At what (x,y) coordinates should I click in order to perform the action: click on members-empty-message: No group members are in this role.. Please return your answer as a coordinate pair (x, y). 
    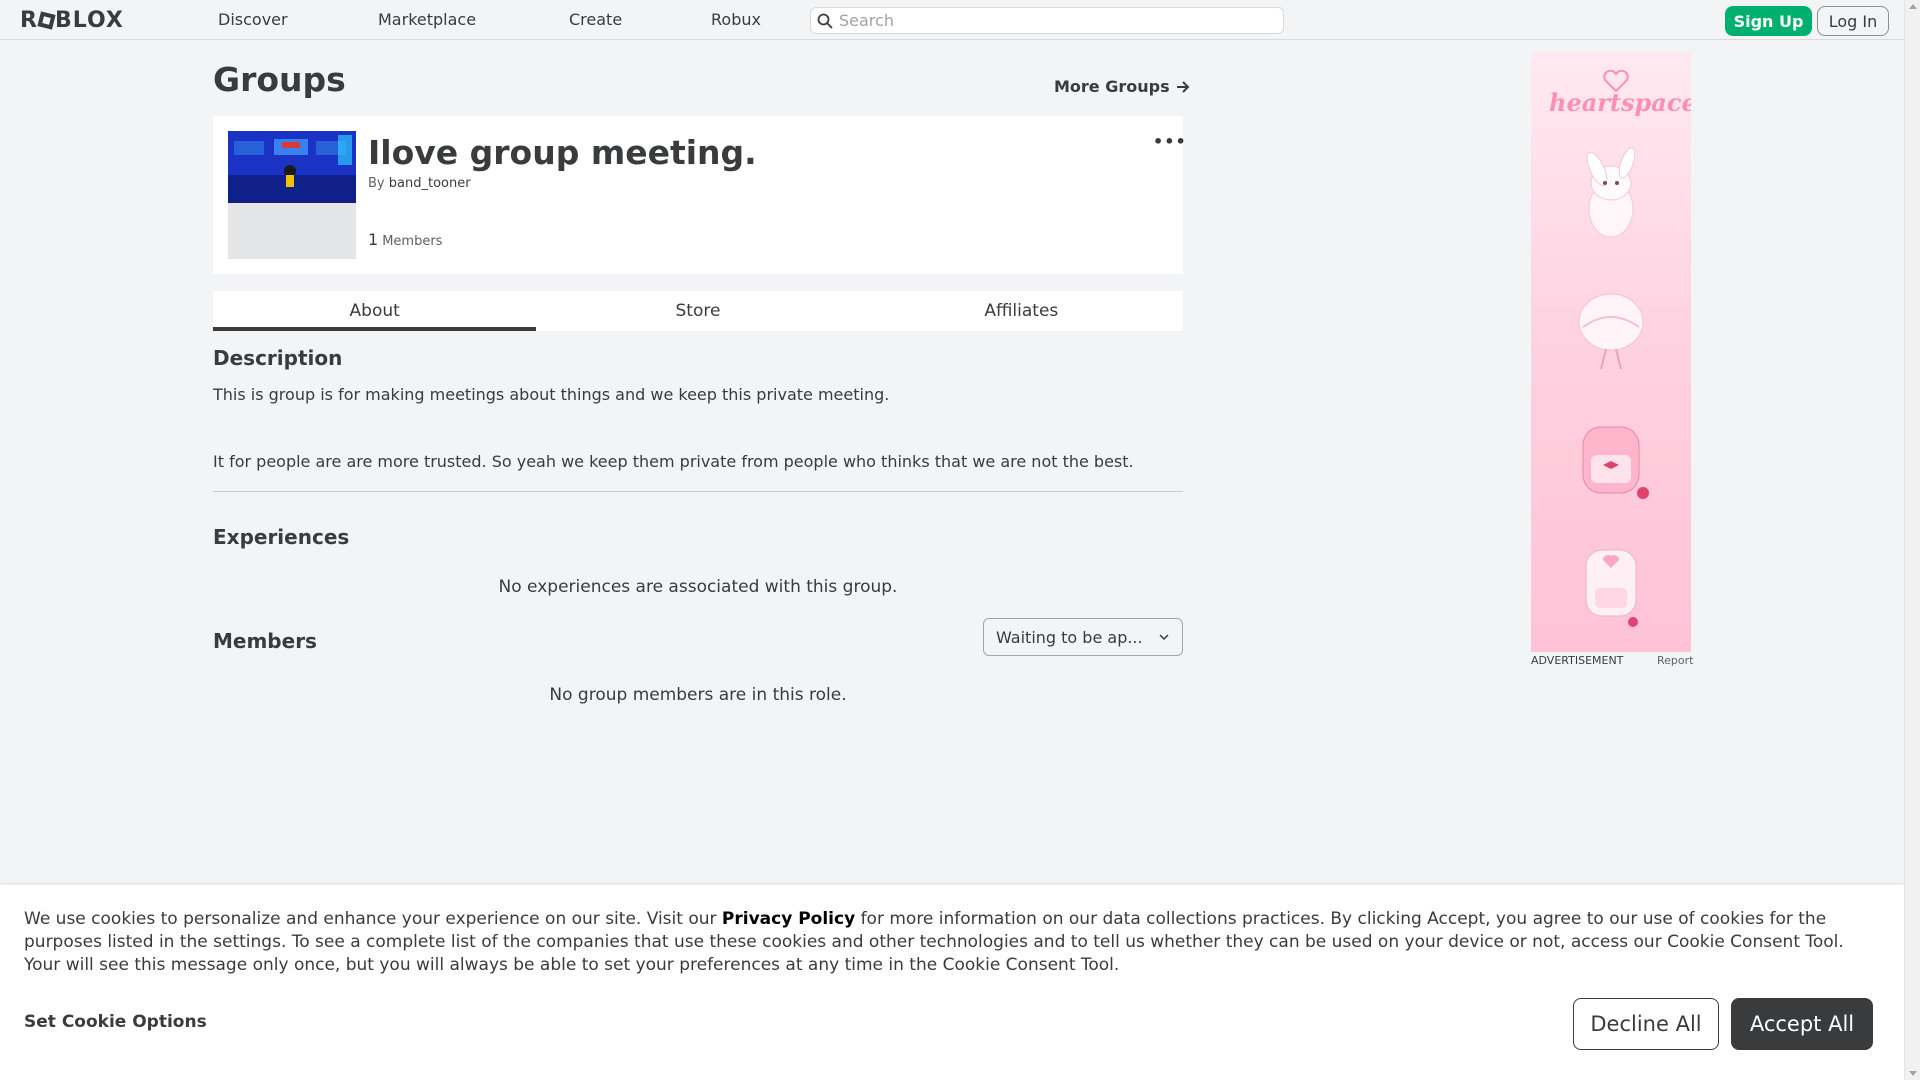
    Looking at the image, I should click on (698, 695).